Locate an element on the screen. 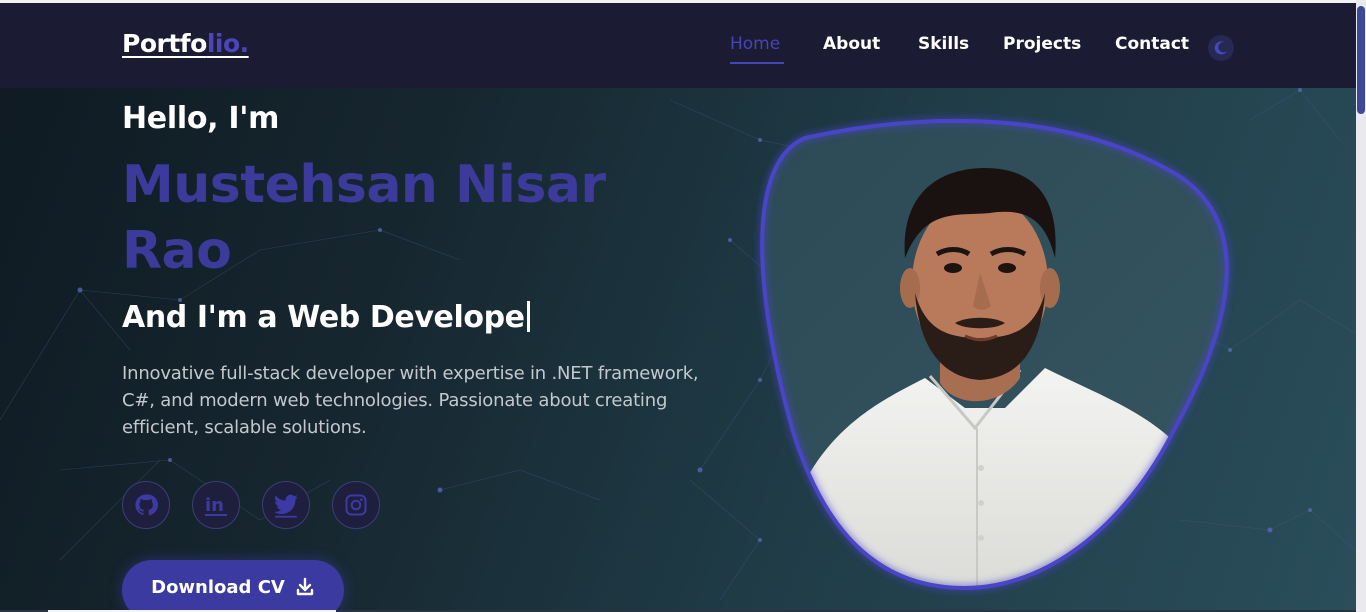  greeting: Hello, I'm is located at coordinates (201, 118).